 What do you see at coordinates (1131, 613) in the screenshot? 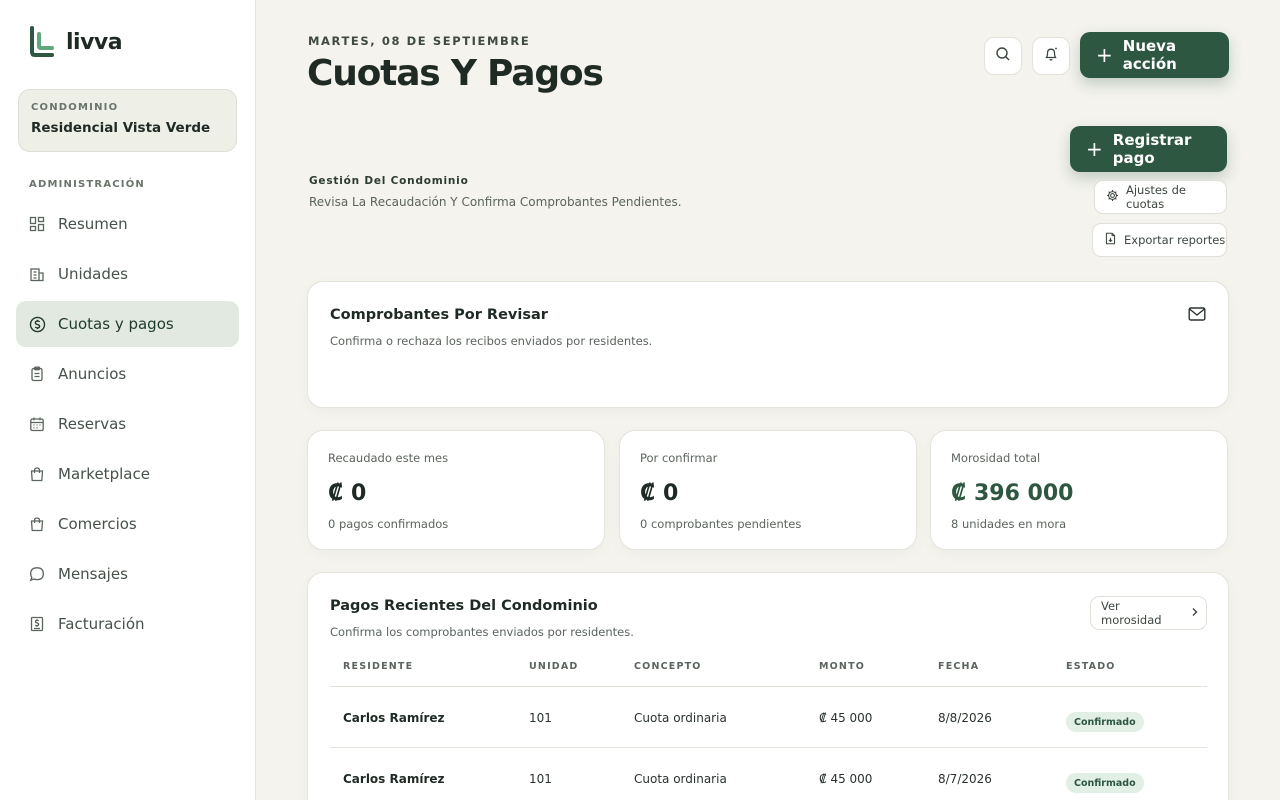
I see `view-delinquency-label: Ver morosidad` at bounding box center [1131, 613].